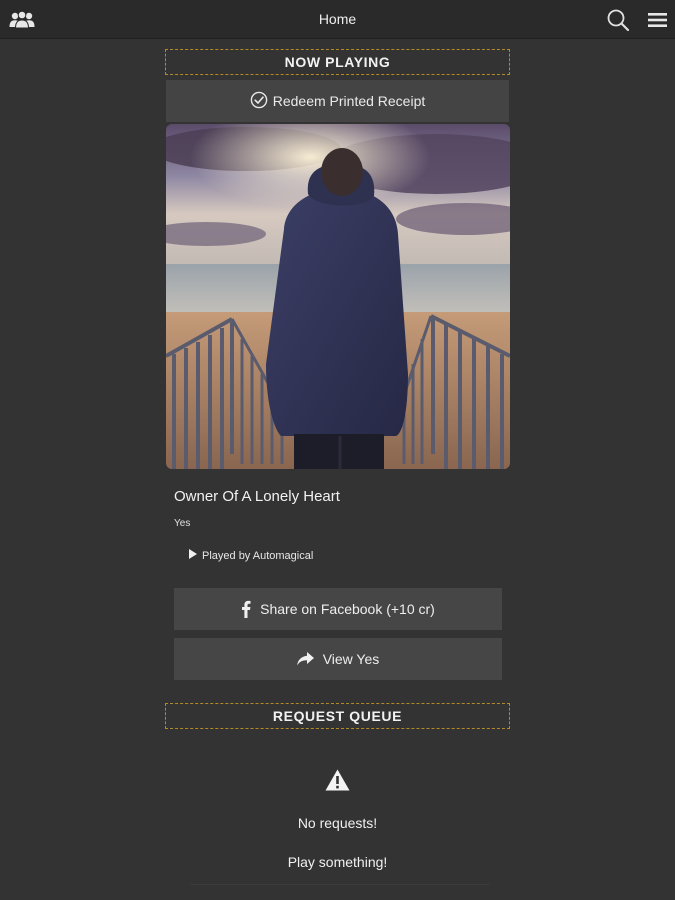  What do you see at coordinates (259, 101) in the screenshot?
I see `check-circle-icon` at bounding box center [259, 101].